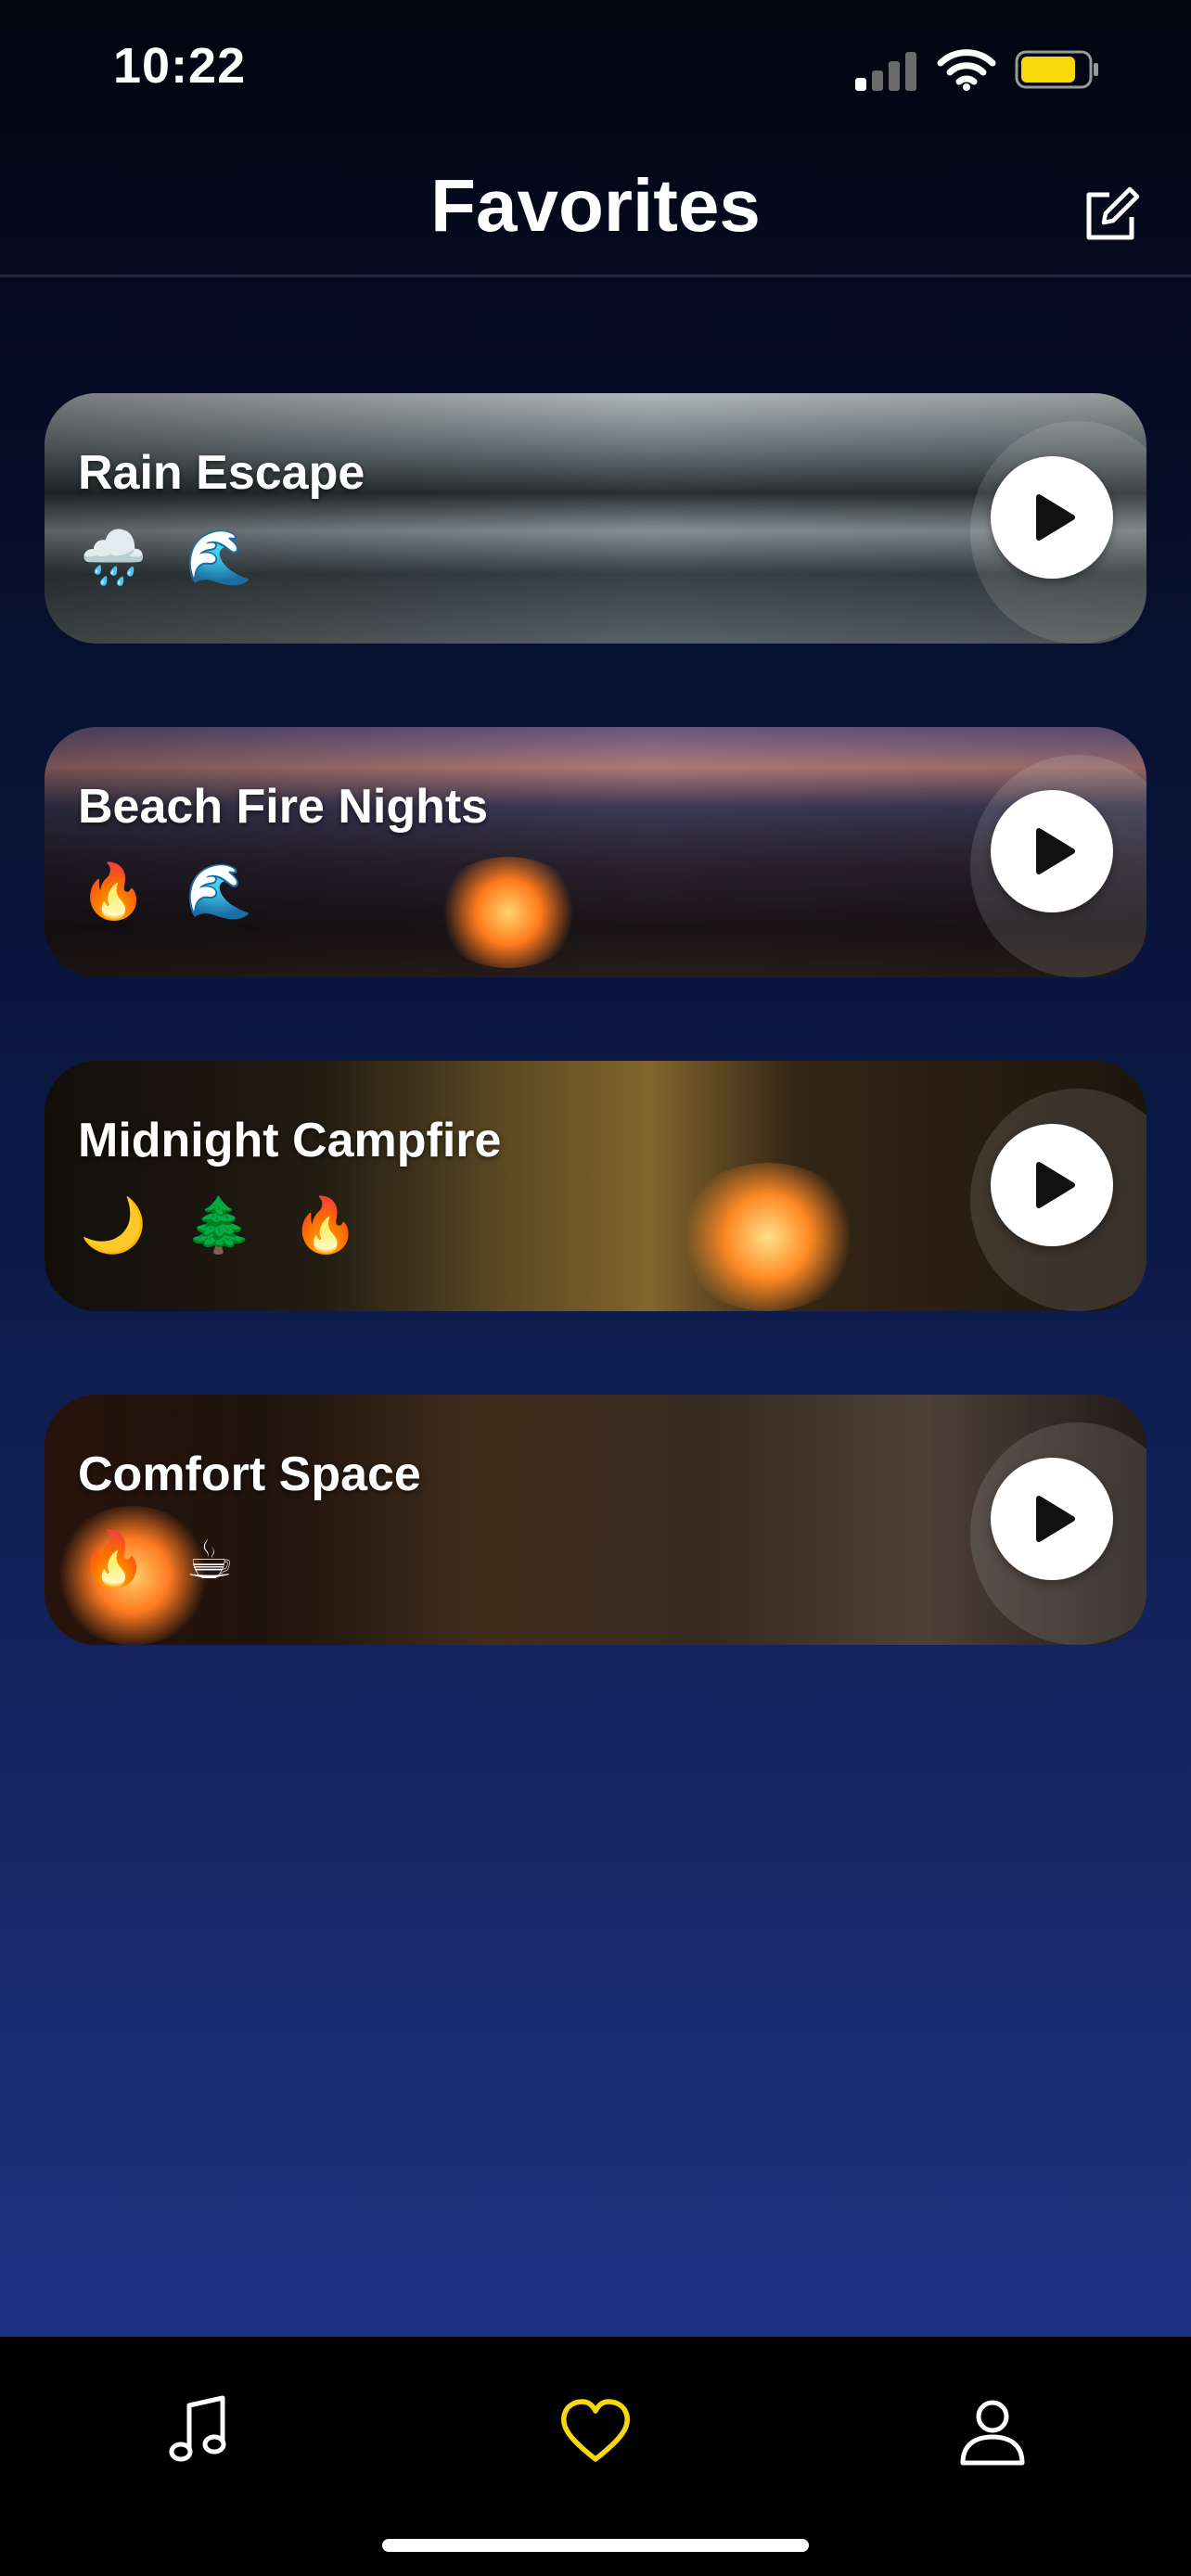 This screenshot has width=1191, height=2576. Describe the element at coordinates (166, 893) in the screenshot. I see `card-emojis: 🔥 🌊` at that location.